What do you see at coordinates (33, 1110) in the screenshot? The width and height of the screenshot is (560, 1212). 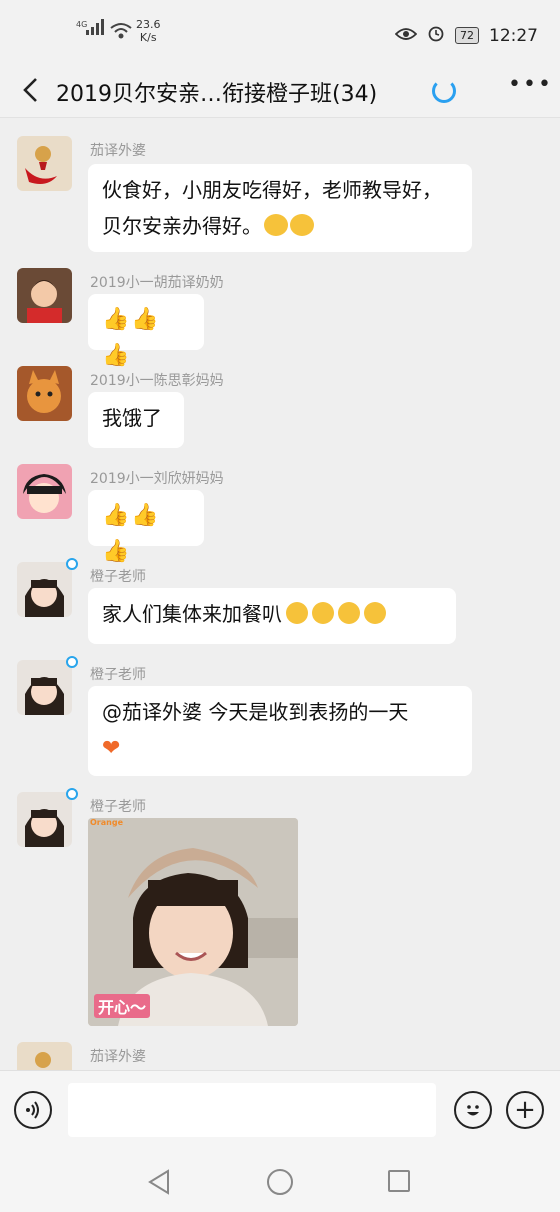 I see `voice-input-icon` at bounding box center [33, 1110].